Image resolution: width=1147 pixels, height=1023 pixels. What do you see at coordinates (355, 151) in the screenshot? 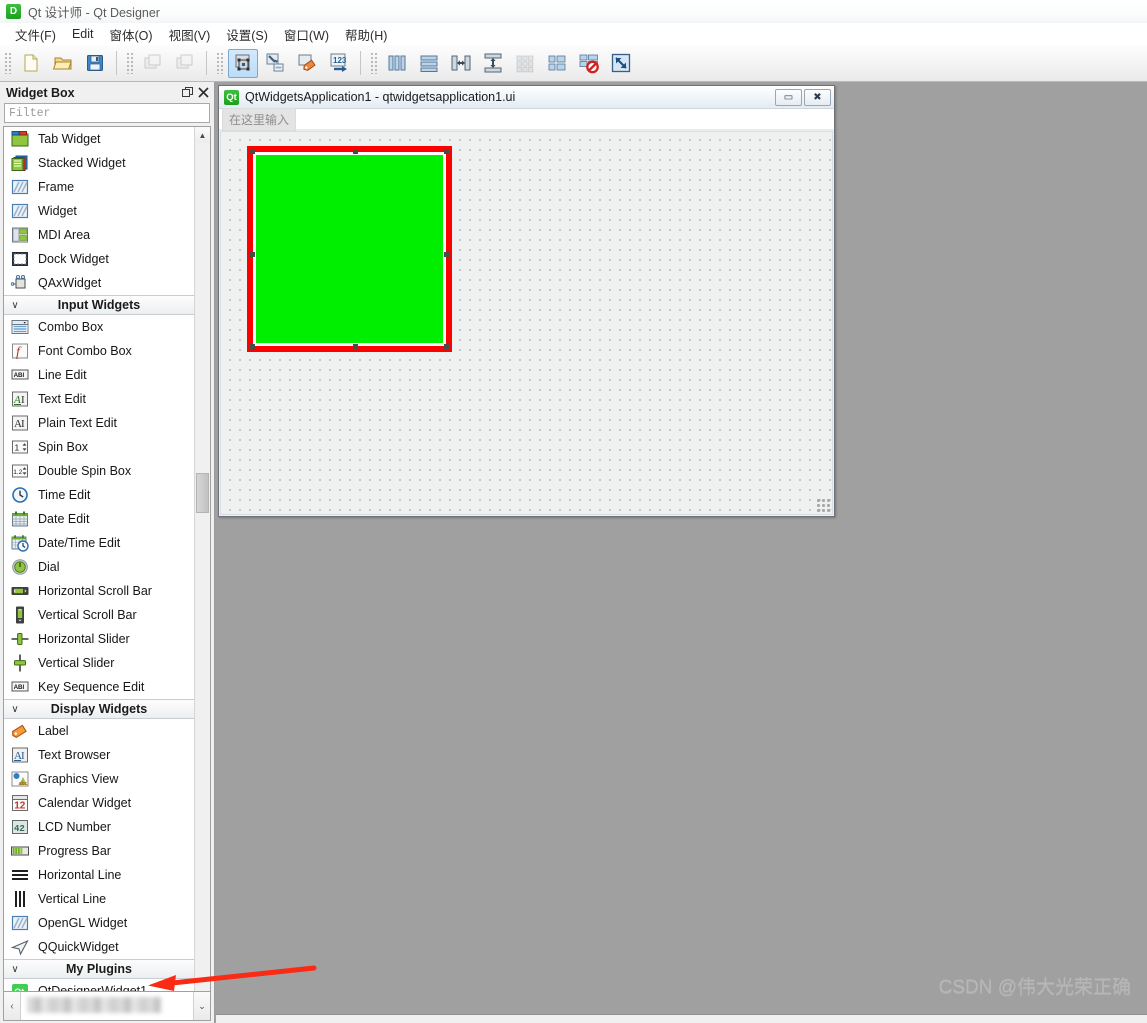
I see `resize-handle-top` at bounding box center [355, 151].